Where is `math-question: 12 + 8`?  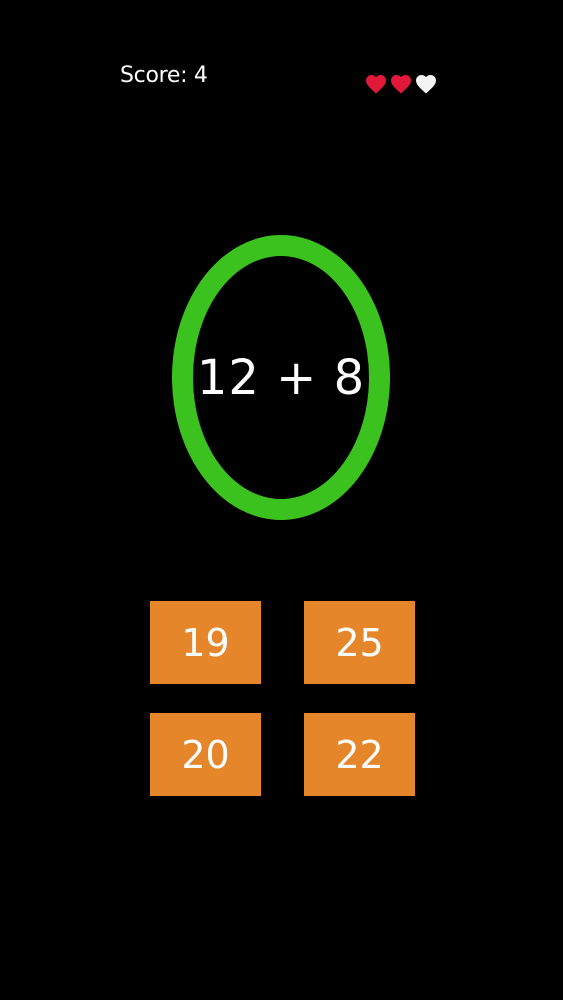 math-question: 12 + 8 is located at coordinates (281, 377).